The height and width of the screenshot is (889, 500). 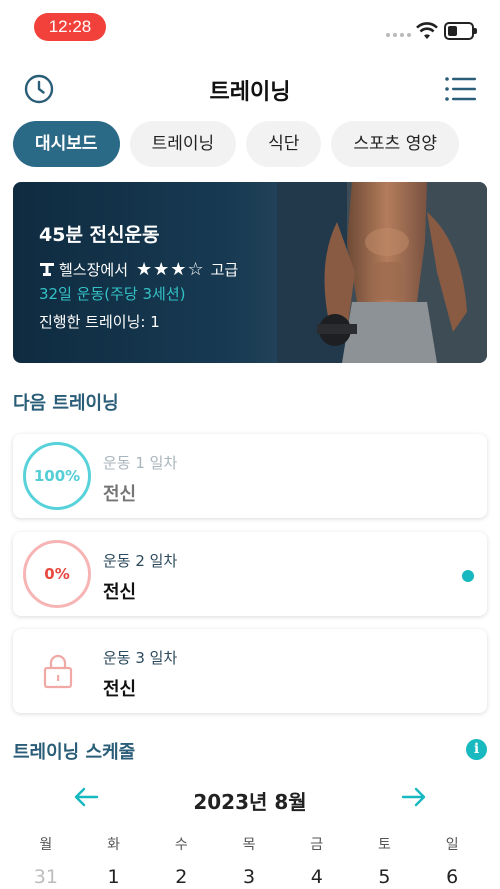 I want to click on workout-card-day-3: 운동 3 일차 전신, so click(x=250, y=671).